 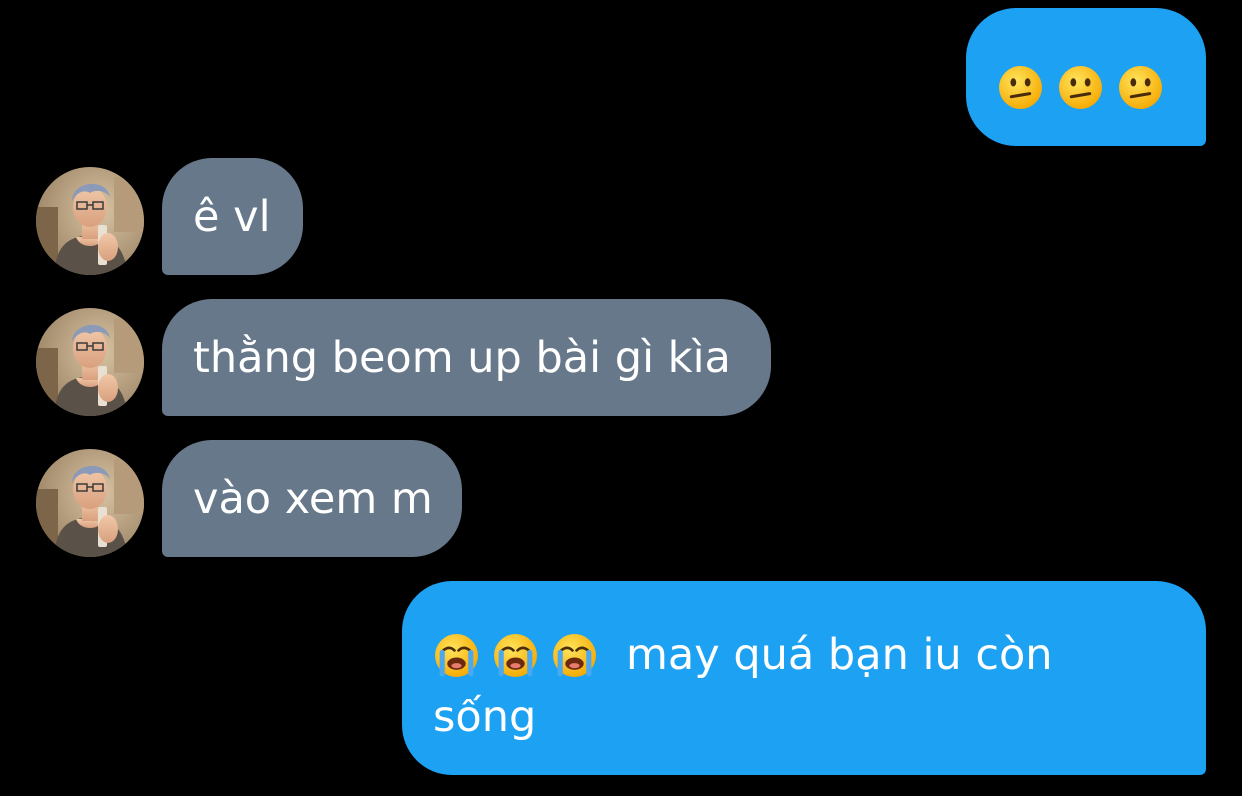 What do you see at coordinates (462, 358) in the screenshot?
I see `message-text: thằng beom up bài gì kìa` at bounding box center [462, 358].